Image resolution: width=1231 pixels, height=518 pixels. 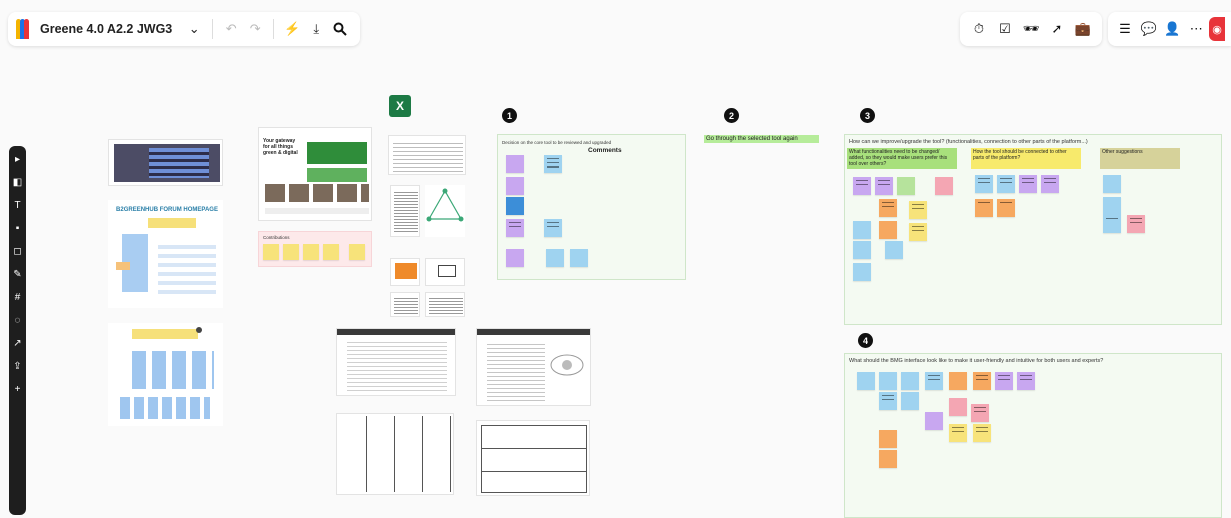 I want to click on excel-file-icon: X, so click(x=400, y=106).